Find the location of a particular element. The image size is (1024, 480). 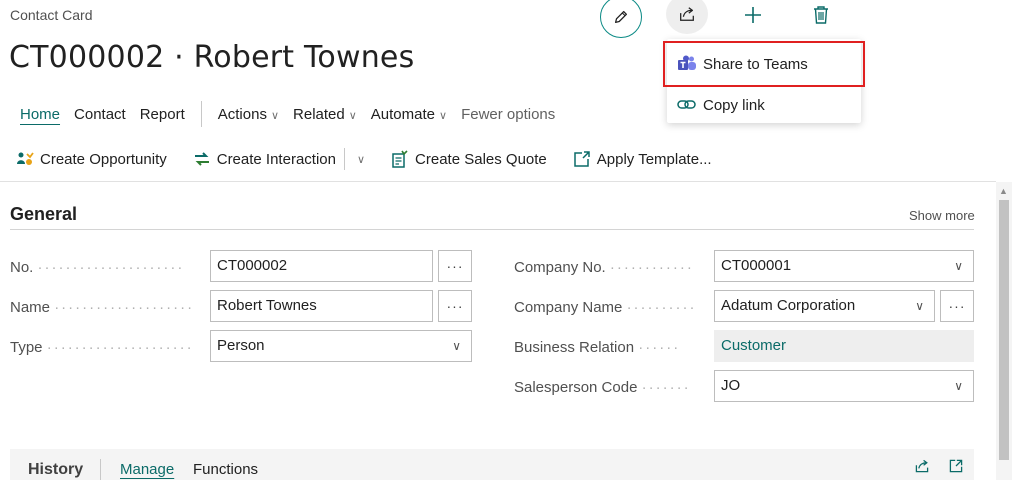

leader-dots: ······ is located at coordinates (659, 347).